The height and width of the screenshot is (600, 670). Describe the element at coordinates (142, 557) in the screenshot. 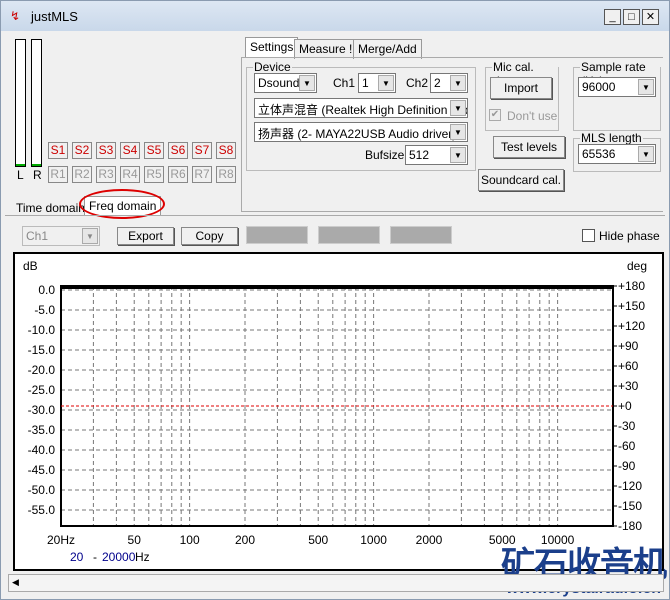

I see `range-unit: Hz` at that location.